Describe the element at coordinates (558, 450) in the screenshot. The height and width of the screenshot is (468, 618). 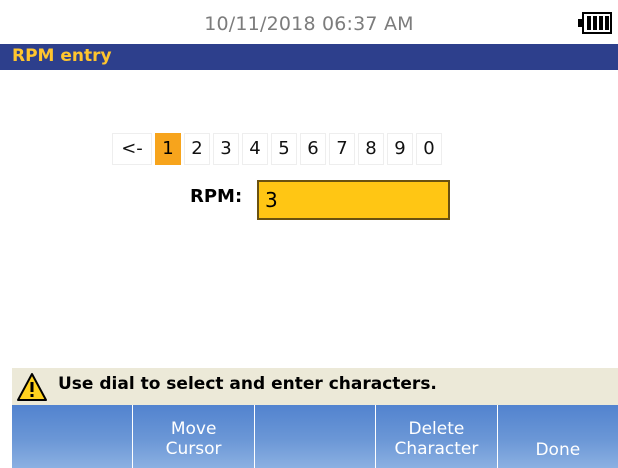
I see `done-line2: Done` at that location.